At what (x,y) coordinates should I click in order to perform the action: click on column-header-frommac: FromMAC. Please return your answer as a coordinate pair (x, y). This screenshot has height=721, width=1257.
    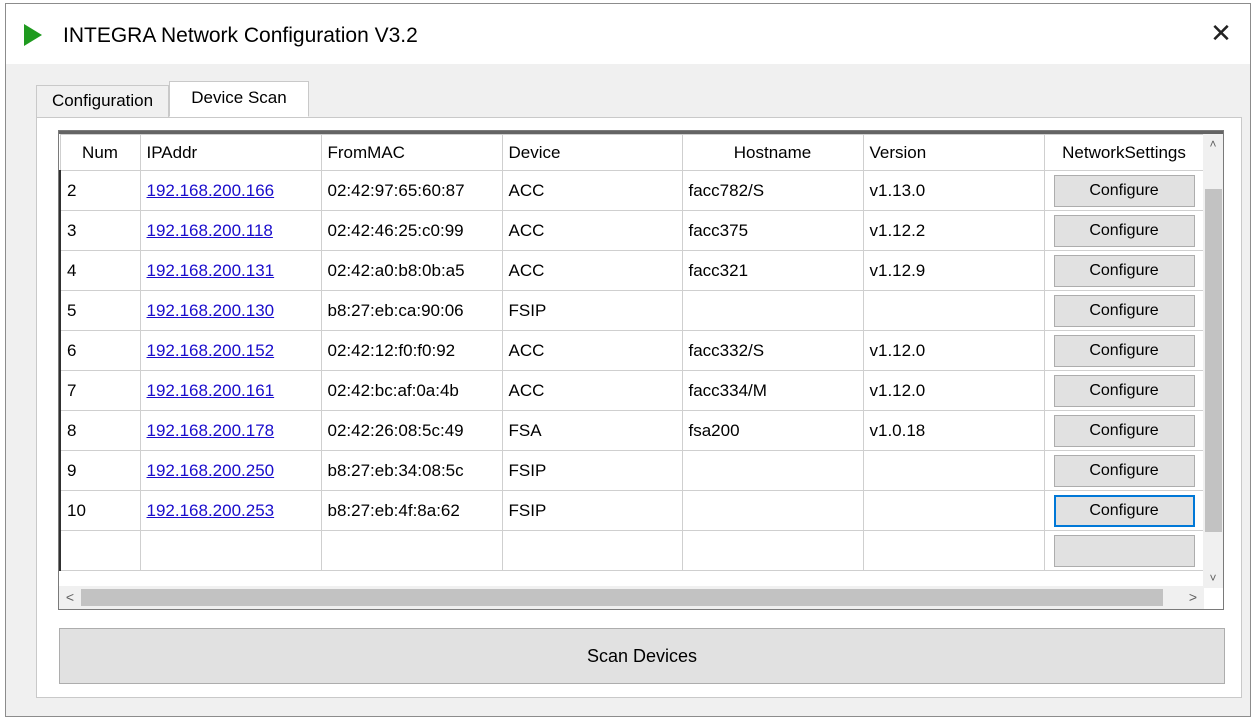
    Looking at the image, I should click on (411, 152).